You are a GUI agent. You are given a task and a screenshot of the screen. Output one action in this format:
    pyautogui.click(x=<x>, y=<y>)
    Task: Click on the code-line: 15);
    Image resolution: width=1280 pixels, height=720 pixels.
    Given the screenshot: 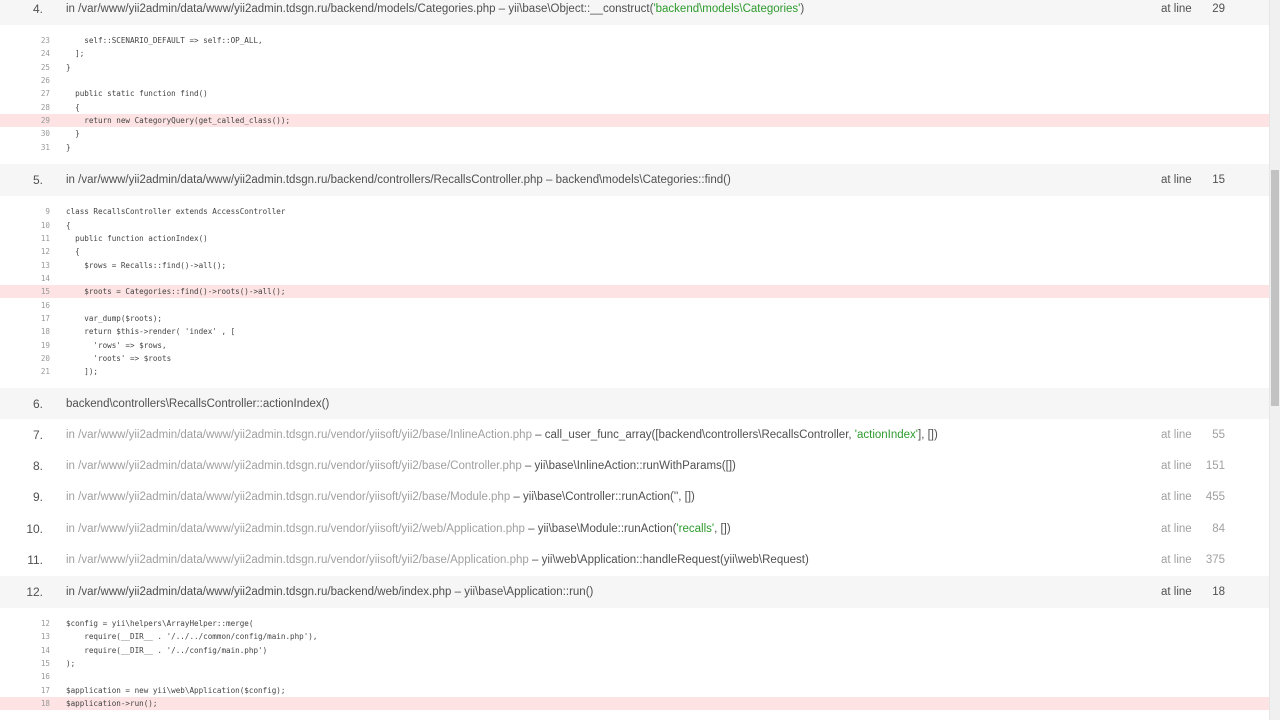 What is the action you would take?
    pyautogui.click(x=58, y=663)
    